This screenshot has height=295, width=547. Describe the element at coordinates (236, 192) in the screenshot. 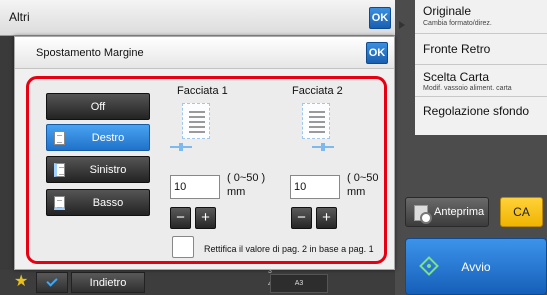

I see `face1-unit-label: mm` at that location.